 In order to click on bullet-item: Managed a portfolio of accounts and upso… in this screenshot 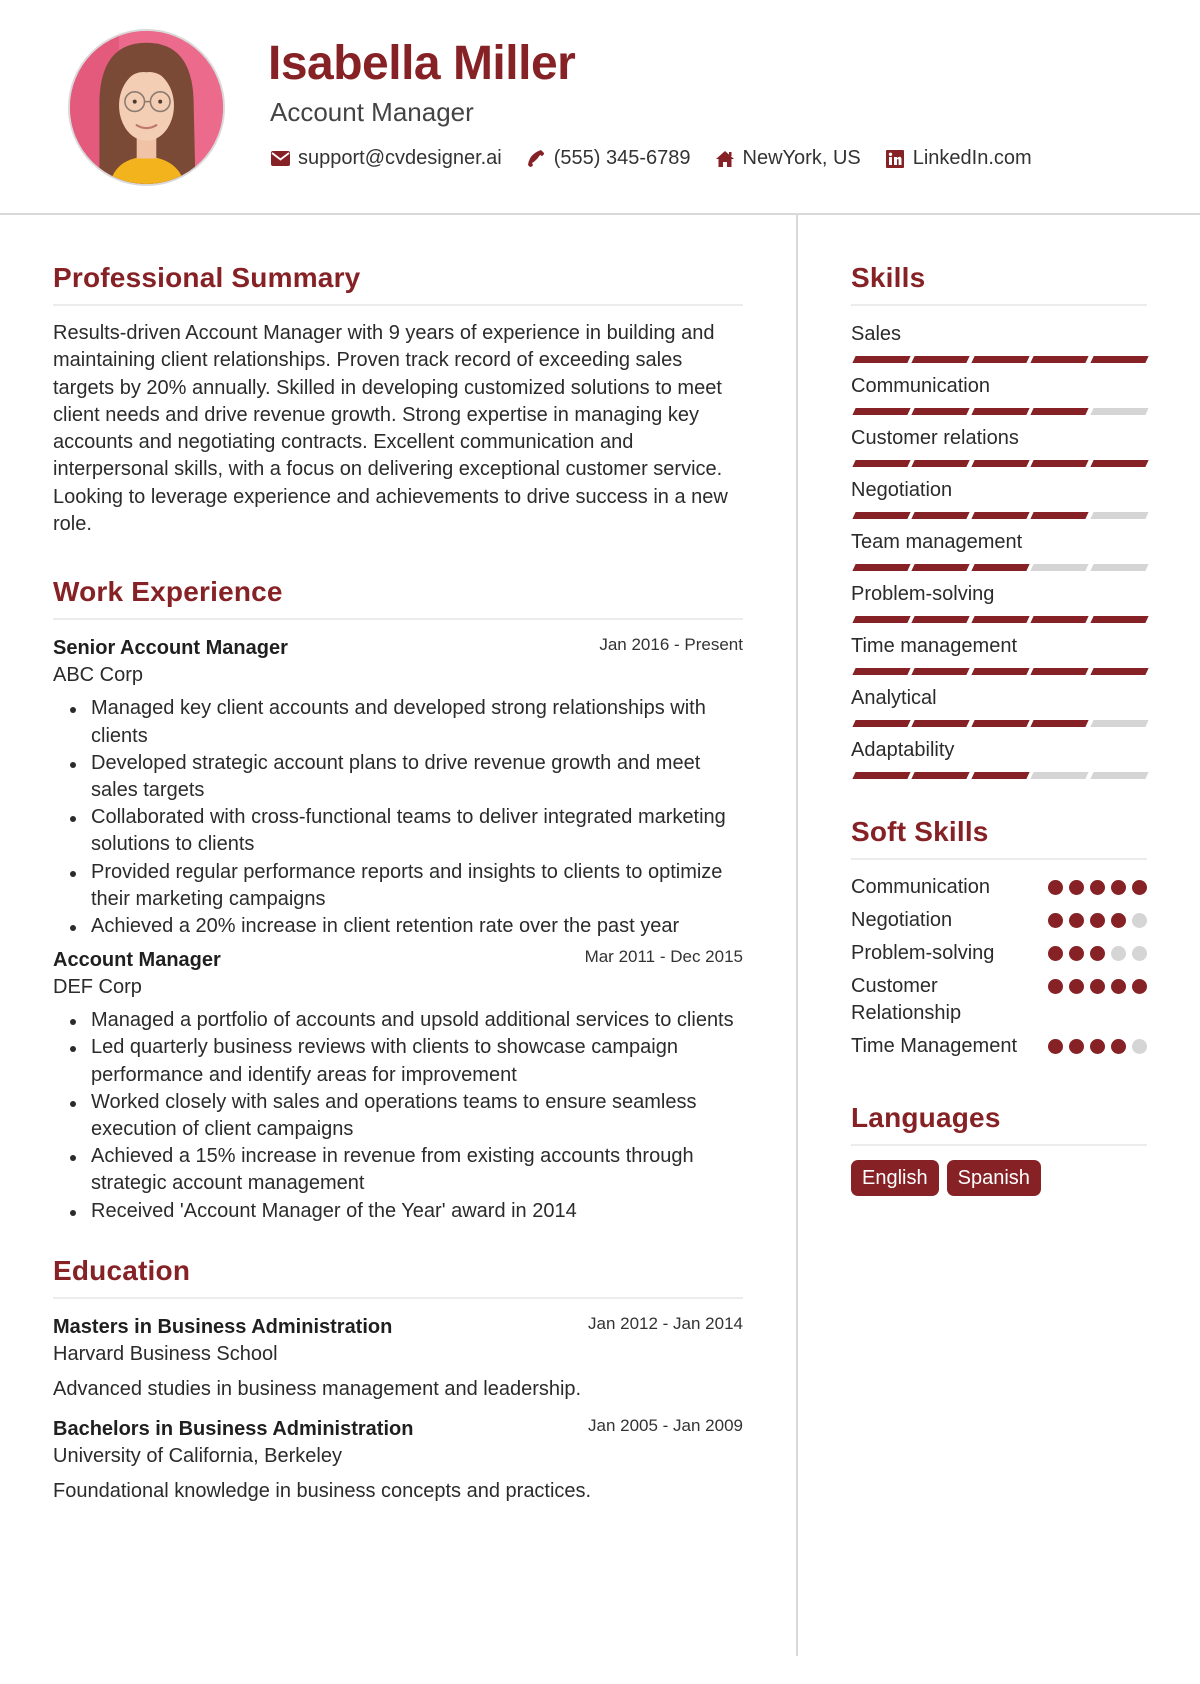, I will do `click(398, 1020)`.